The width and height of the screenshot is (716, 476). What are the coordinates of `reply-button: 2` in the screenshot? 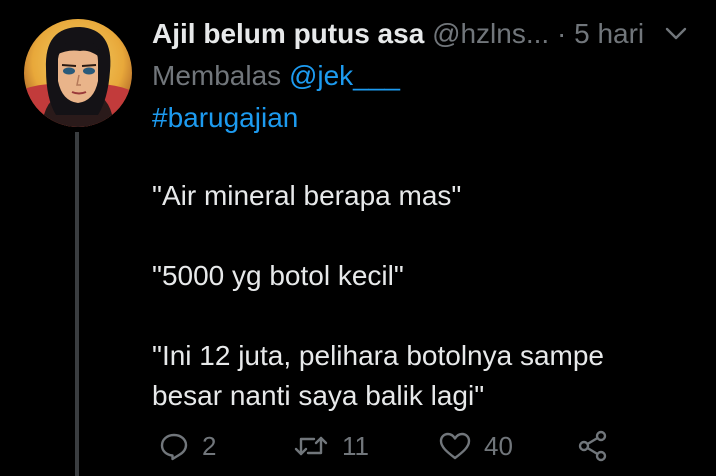 It's located at (187, 446).